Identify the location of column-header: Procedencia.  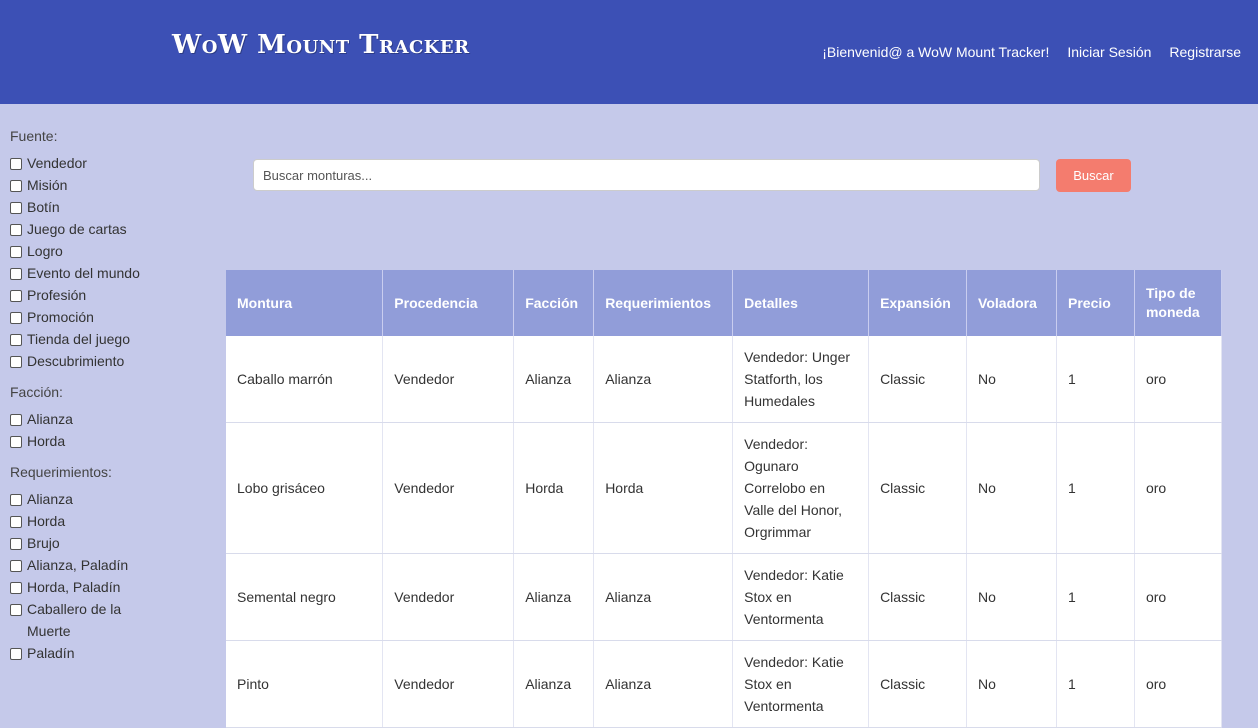
(448, 303).